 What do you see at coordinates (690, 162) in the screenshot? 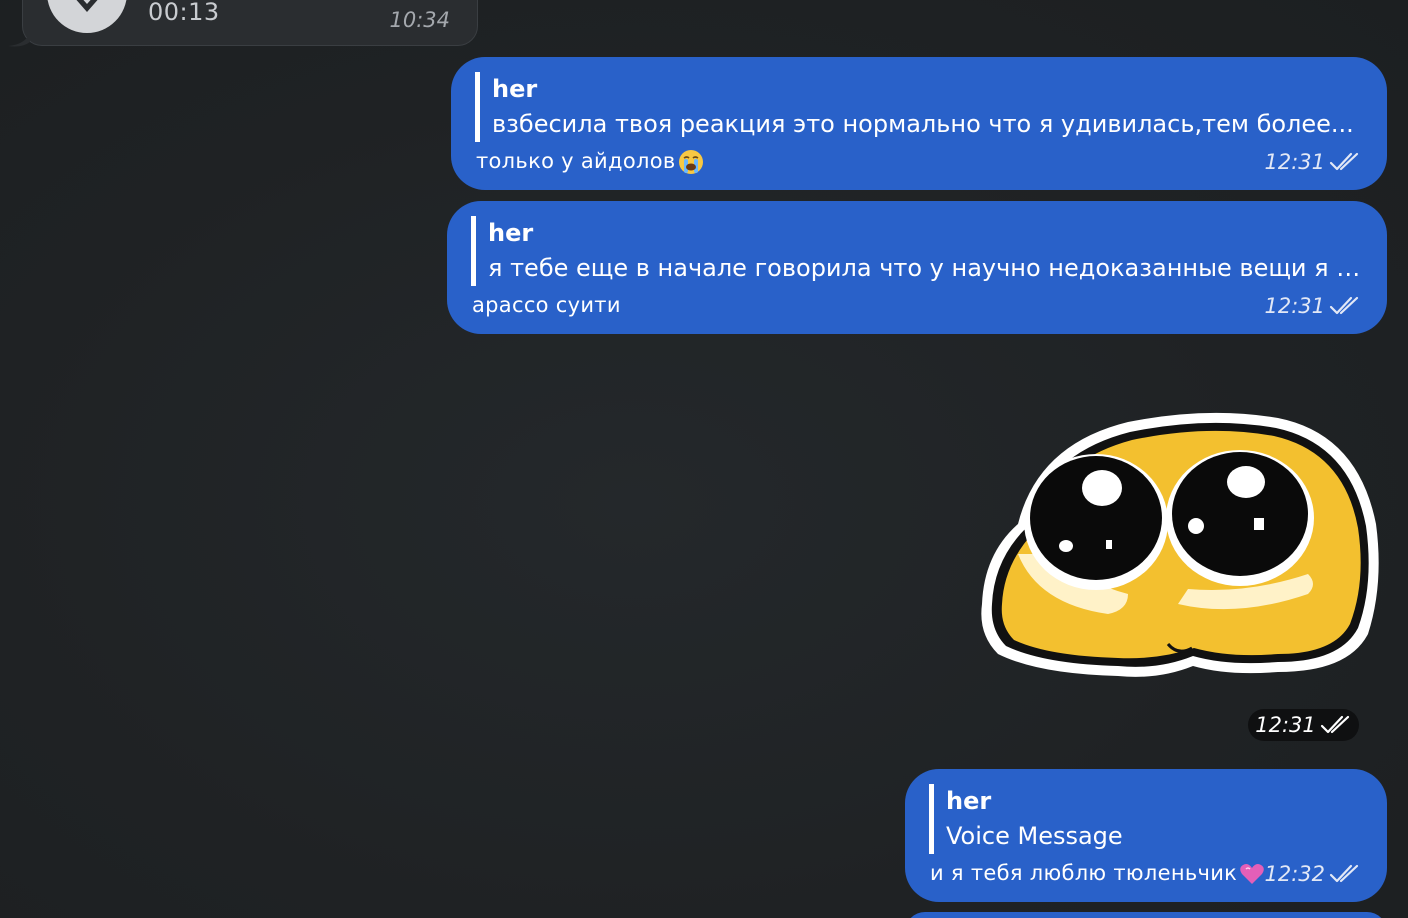
I see `loudly-crying-face-icon` at bounding box center [690, 162].